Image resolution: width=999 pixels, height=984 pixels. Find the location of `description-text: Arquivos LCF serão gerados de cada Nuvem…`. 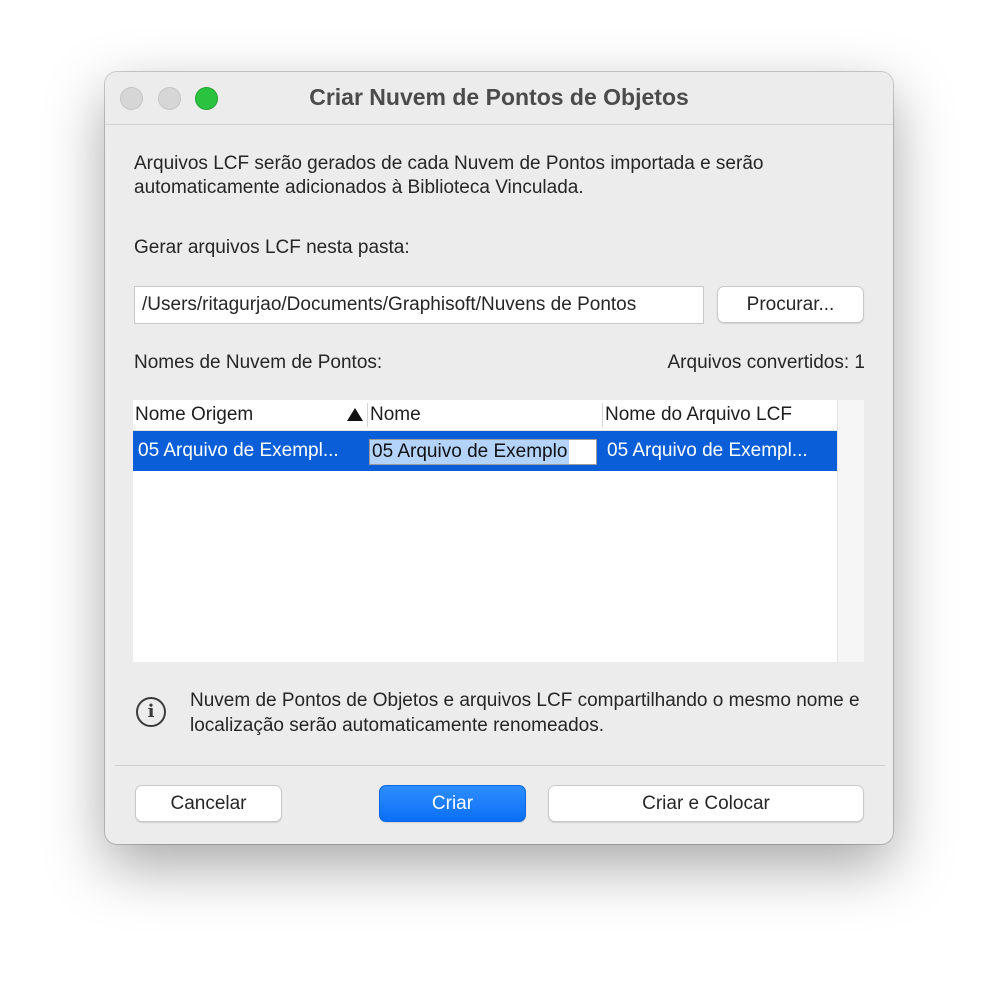

description-text: Arquivos LCF serão gerados de cada Nuvem… is located at coordinates (449, 175).